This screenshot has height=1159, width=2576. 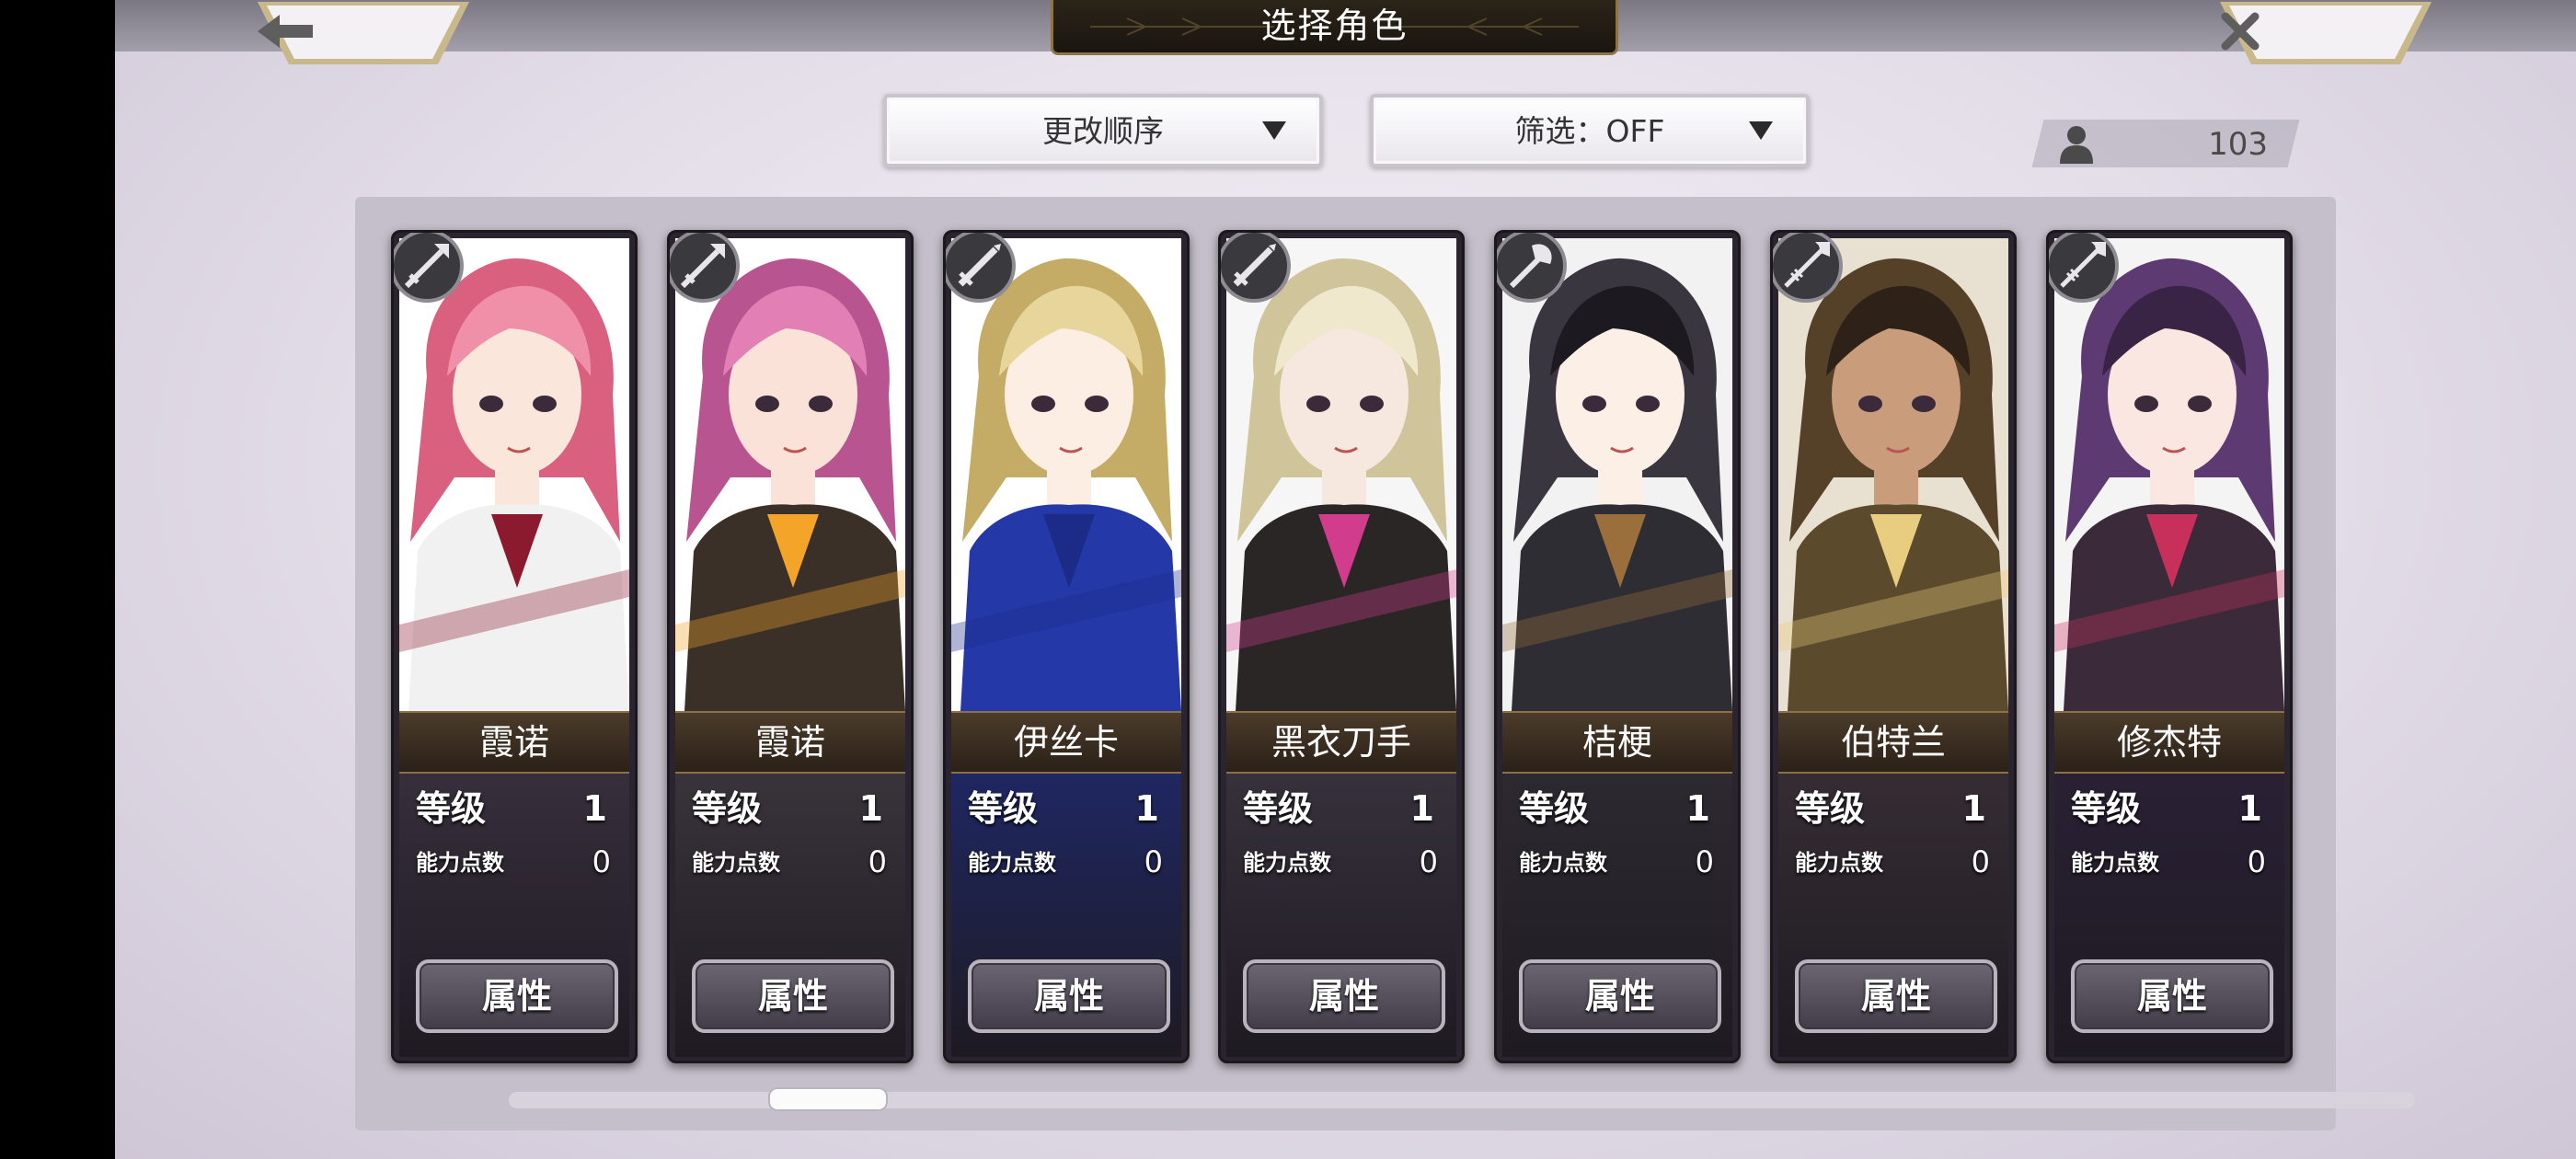 I want to click on character-name: 伯特兰, so click(x=1893, y=742).